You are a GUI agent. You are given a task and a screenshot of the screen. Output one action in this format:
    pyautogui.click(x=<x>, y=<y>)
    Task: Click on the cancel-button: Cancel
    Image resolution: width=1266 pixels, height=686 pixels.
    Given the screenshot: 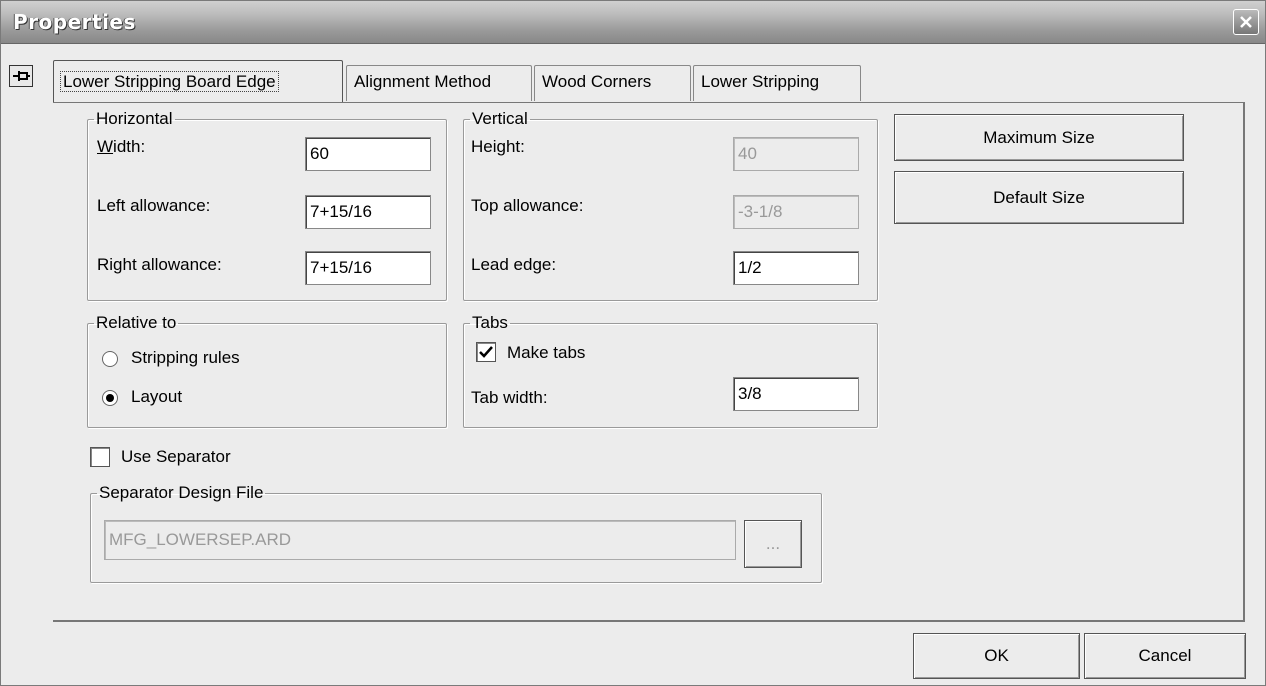 What is the action you would take?
    pyautogui.click(x=1165, y=656)
    